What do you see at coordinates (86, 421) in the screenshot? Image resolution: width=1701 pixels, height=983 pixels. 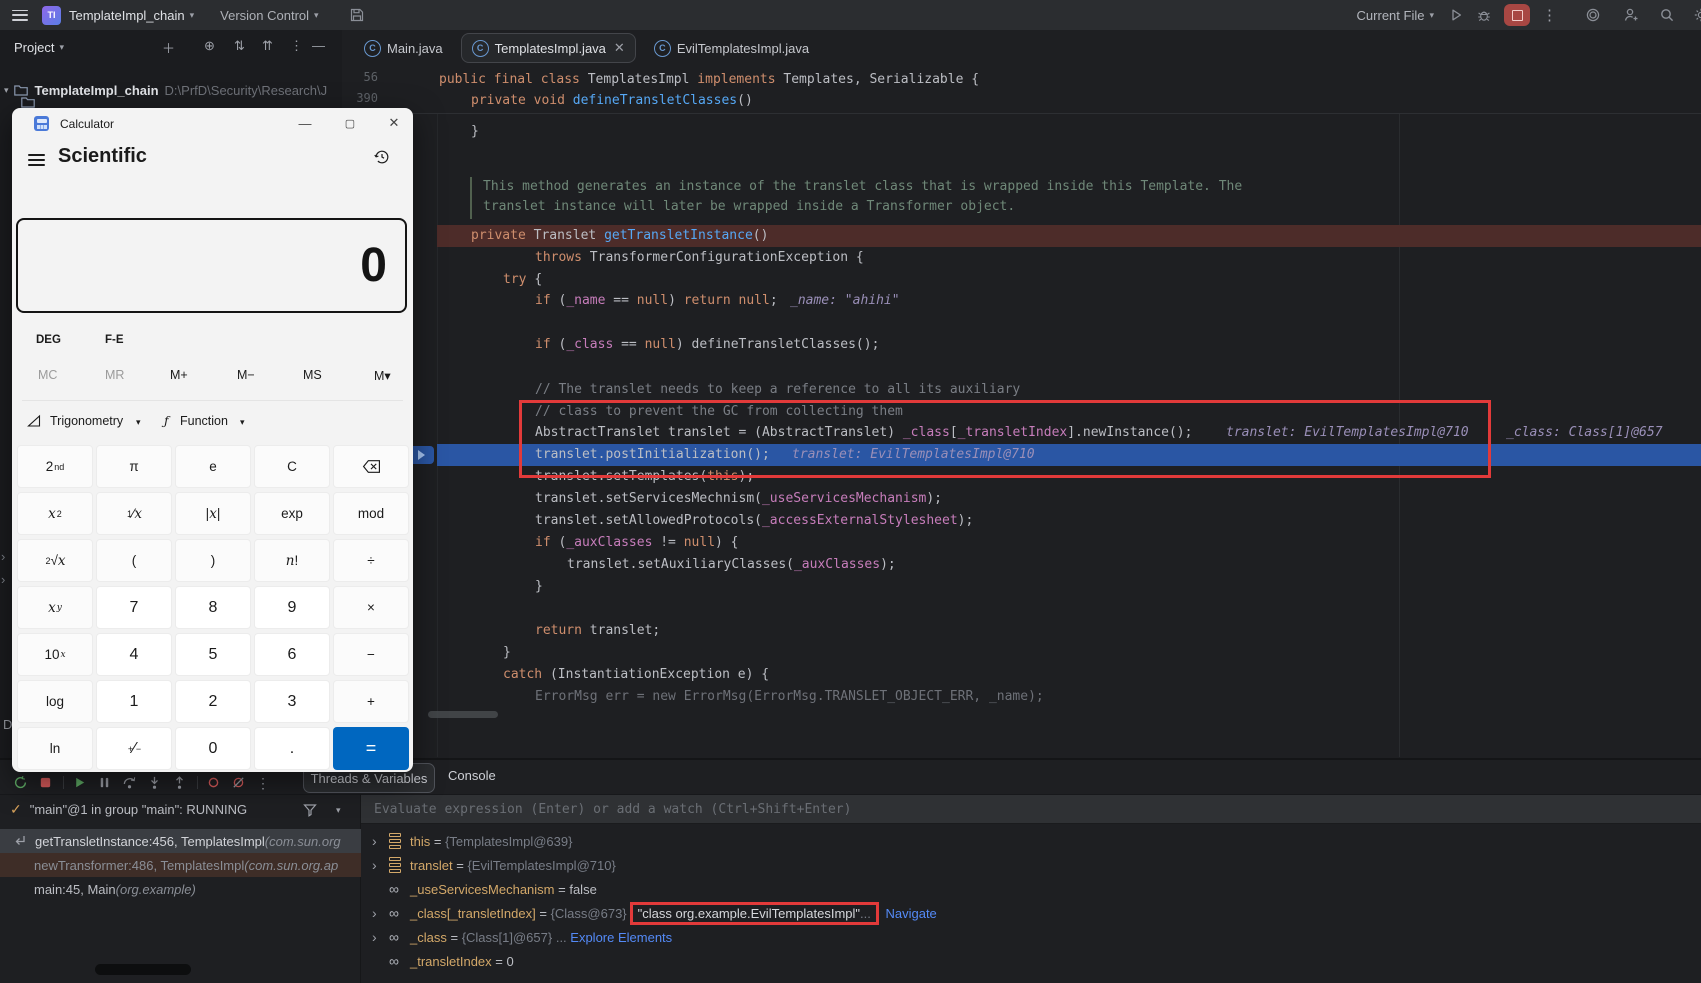 I see `trigonometry-dropdown: Trigonometry` at bounding box center [86, 421].